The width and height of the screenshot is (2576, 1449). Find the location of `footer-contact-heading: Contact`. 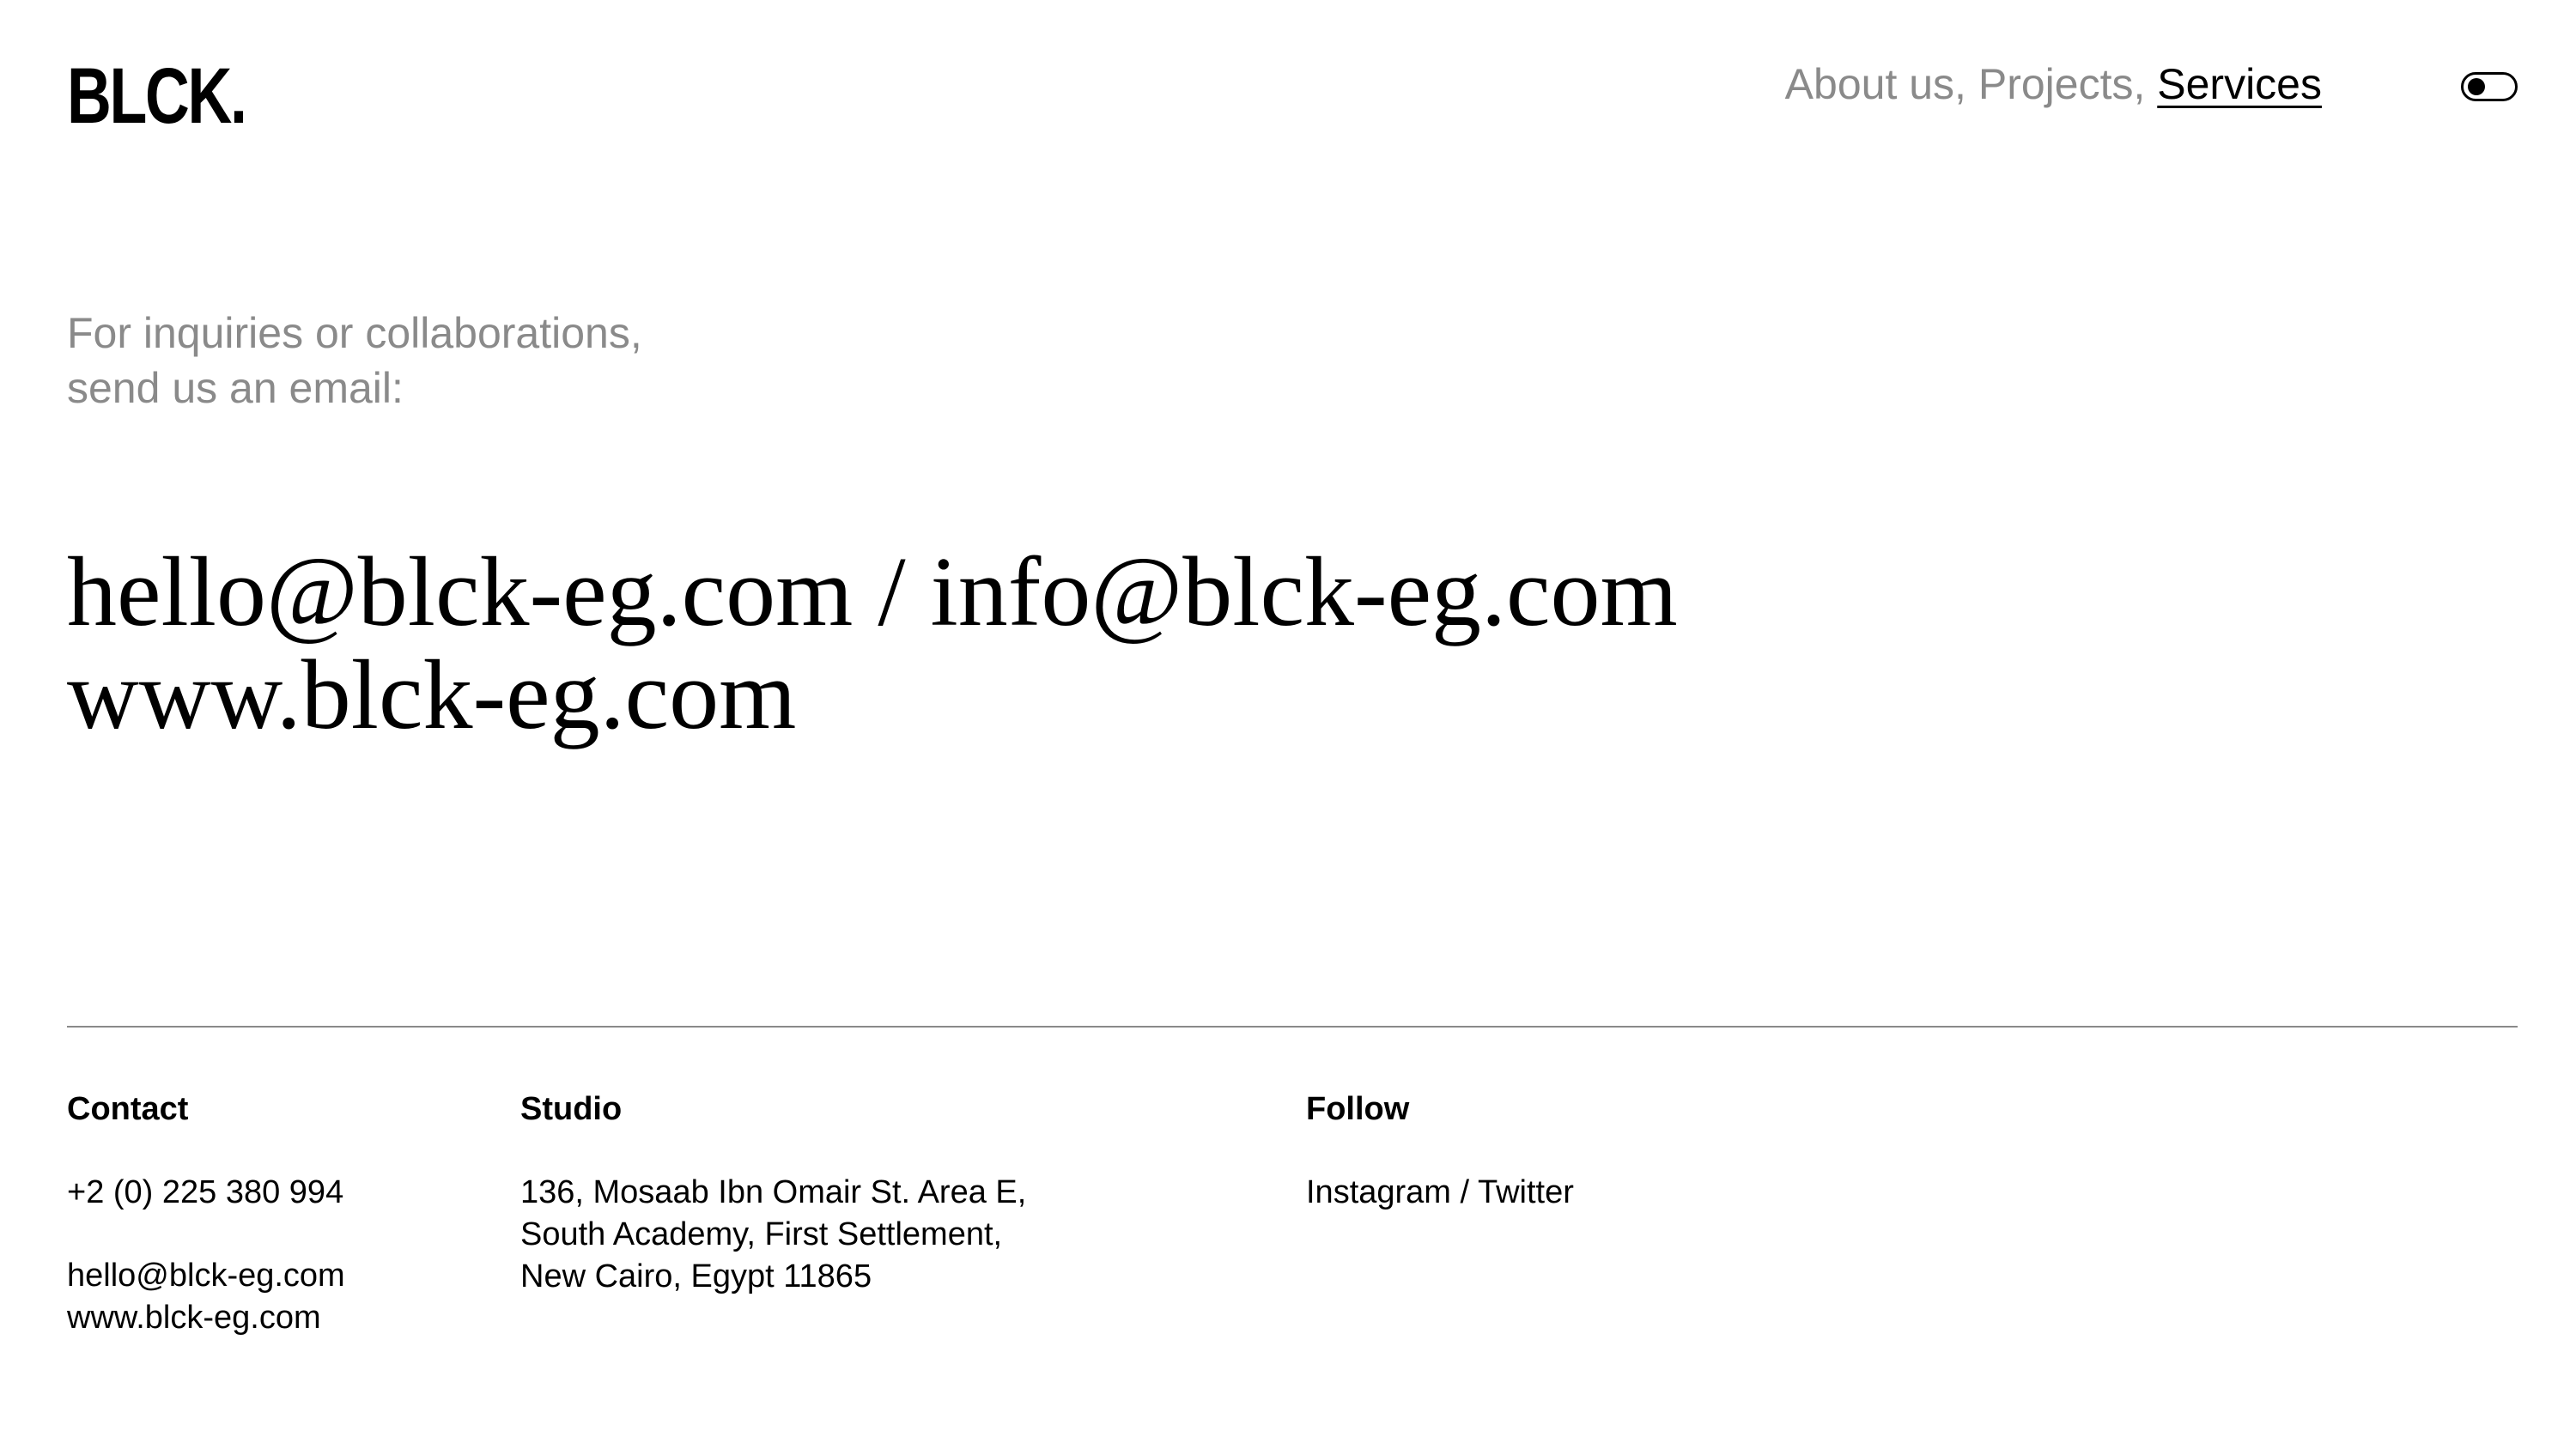

footer-contact-heading: Contact is located at coordinates (128, 1109).